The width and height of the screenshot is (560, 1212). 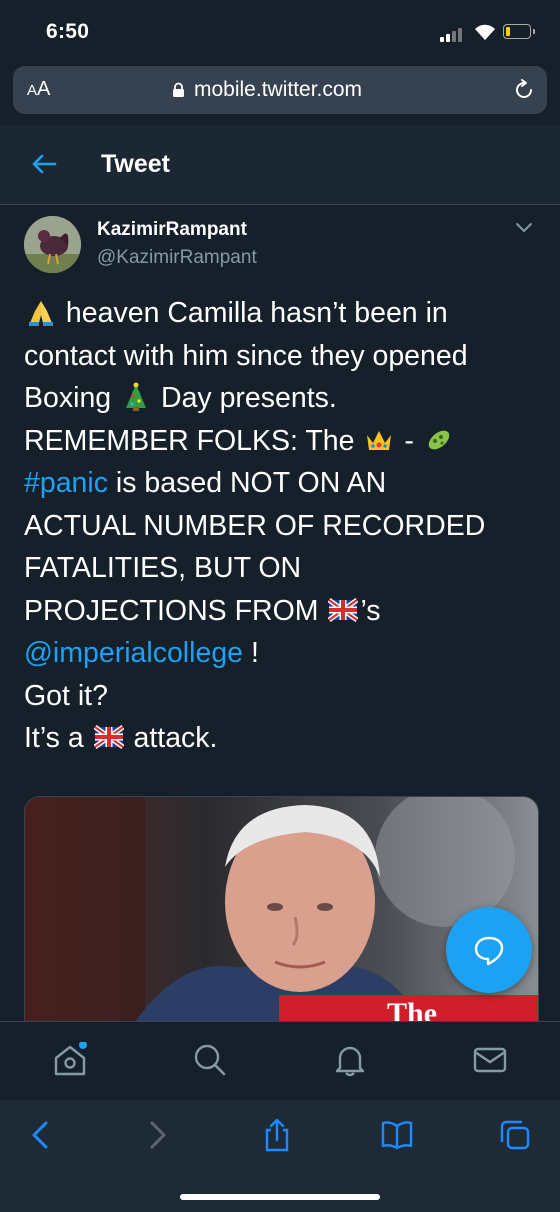 I want to click on tweet-line: #panic is based NOT ON AN, so click(x=205, y=483).